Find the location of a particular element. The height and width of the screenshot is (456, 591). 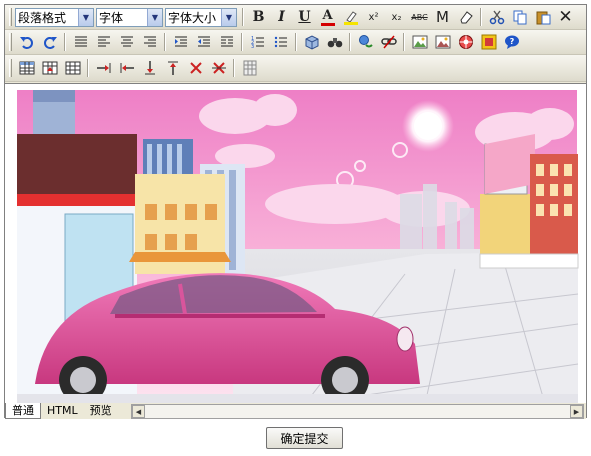

ordered-list-button: 123 is located at coordinates (257, 42).